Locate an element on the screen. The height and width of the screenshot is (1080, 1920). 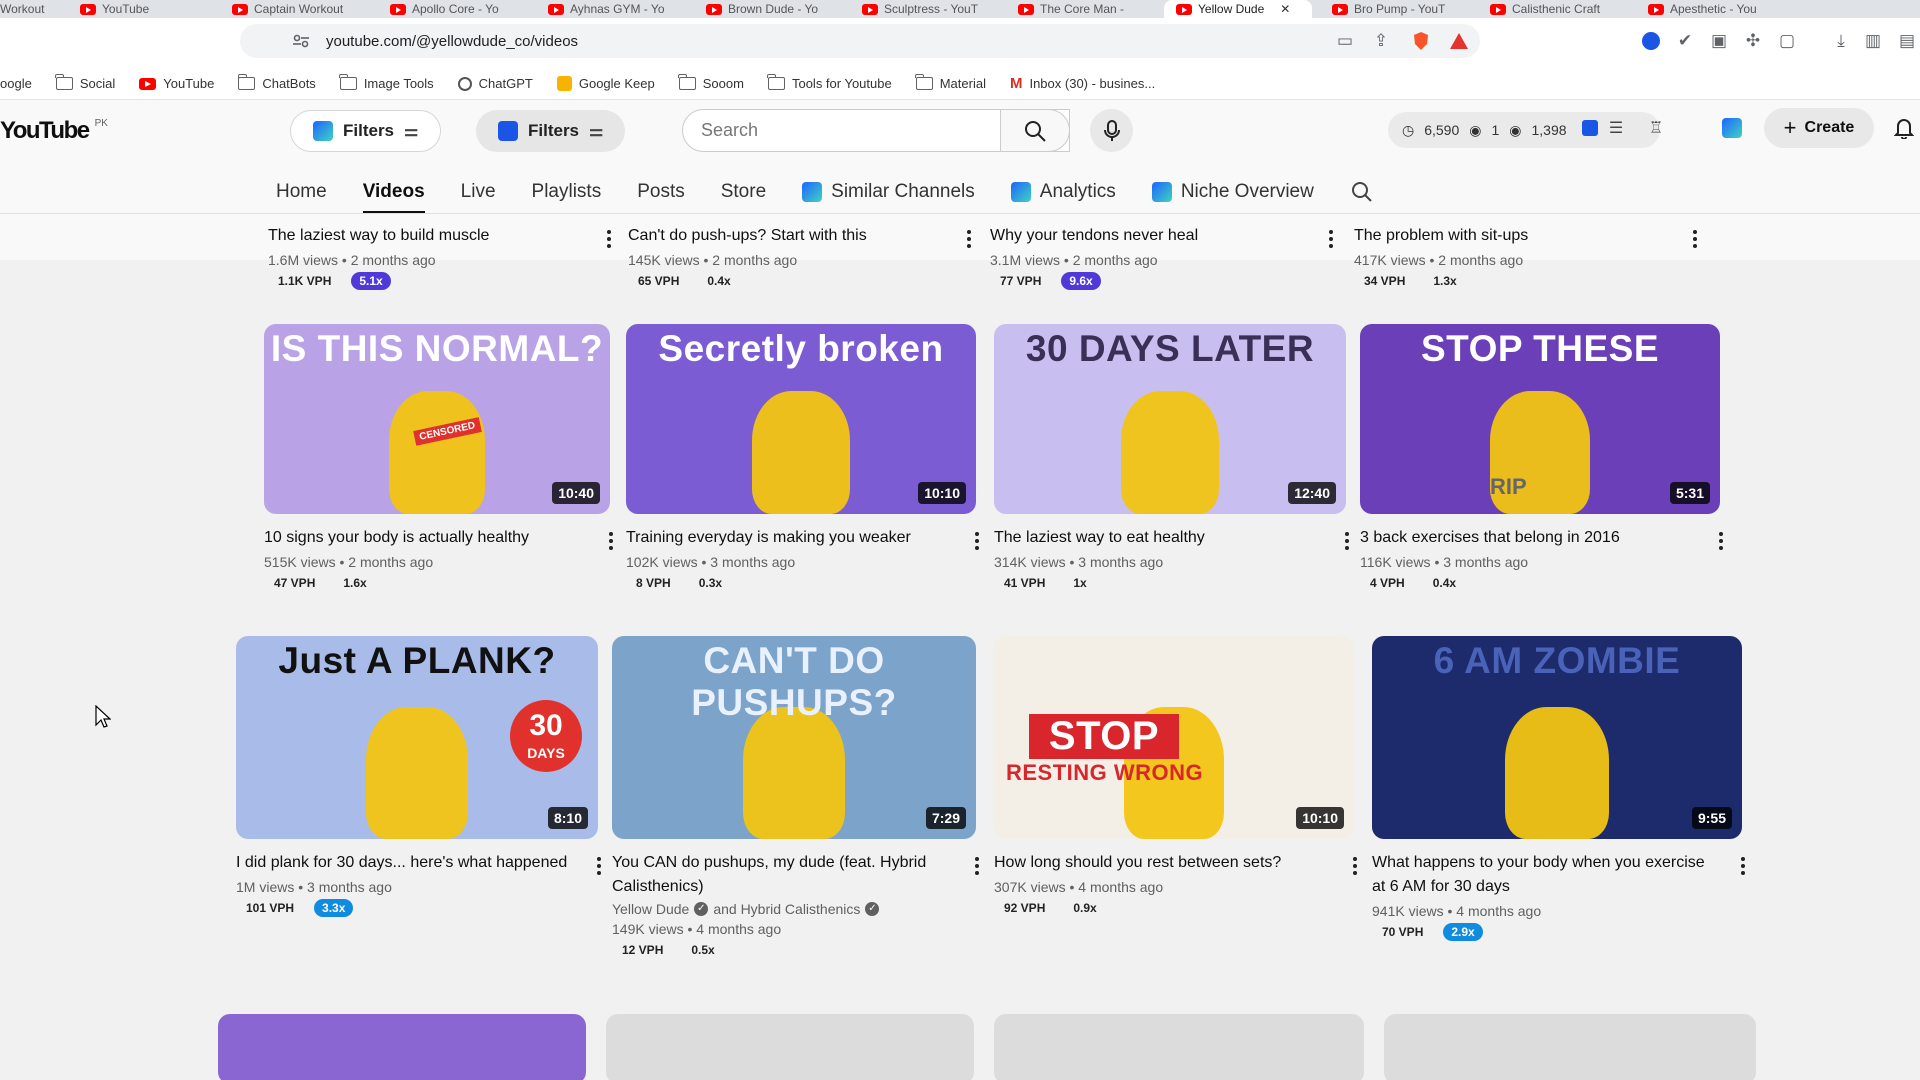
video-thumbnail-placeholder is located at coordinates (1179, 1047).